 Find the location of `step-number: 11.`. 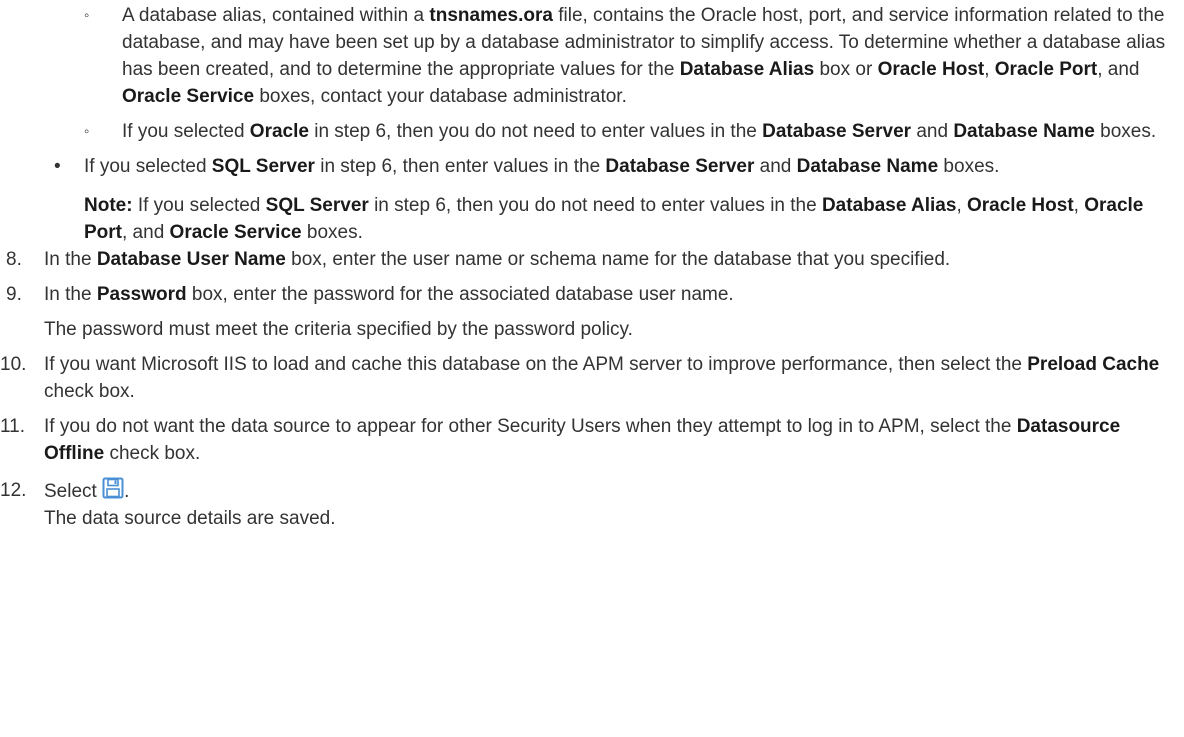

step-number: 11. is located at coordinates (13, 426).